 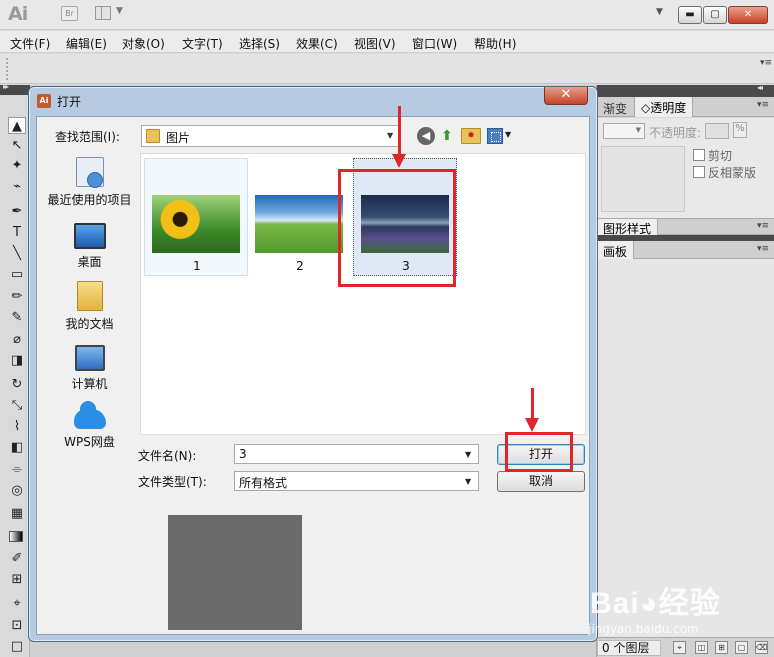 What do you see at coordinates (299, 224) in the screenshot?
I see `file-thumbnail` at bounding box center [299, 224].